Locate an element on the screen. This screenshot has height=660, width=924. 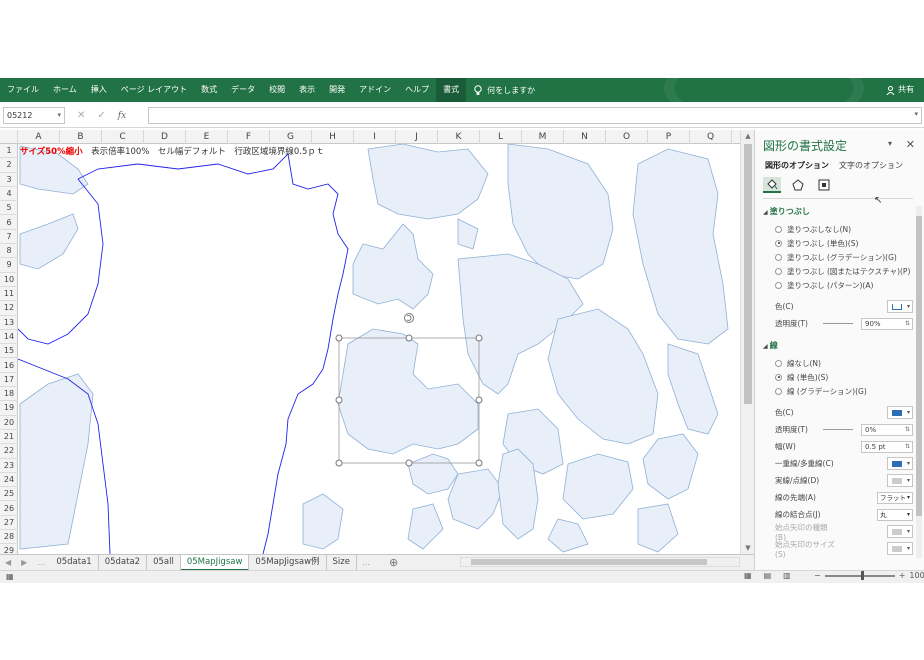
normal-view-icon: ▦ is located at coordinates (748, 575).